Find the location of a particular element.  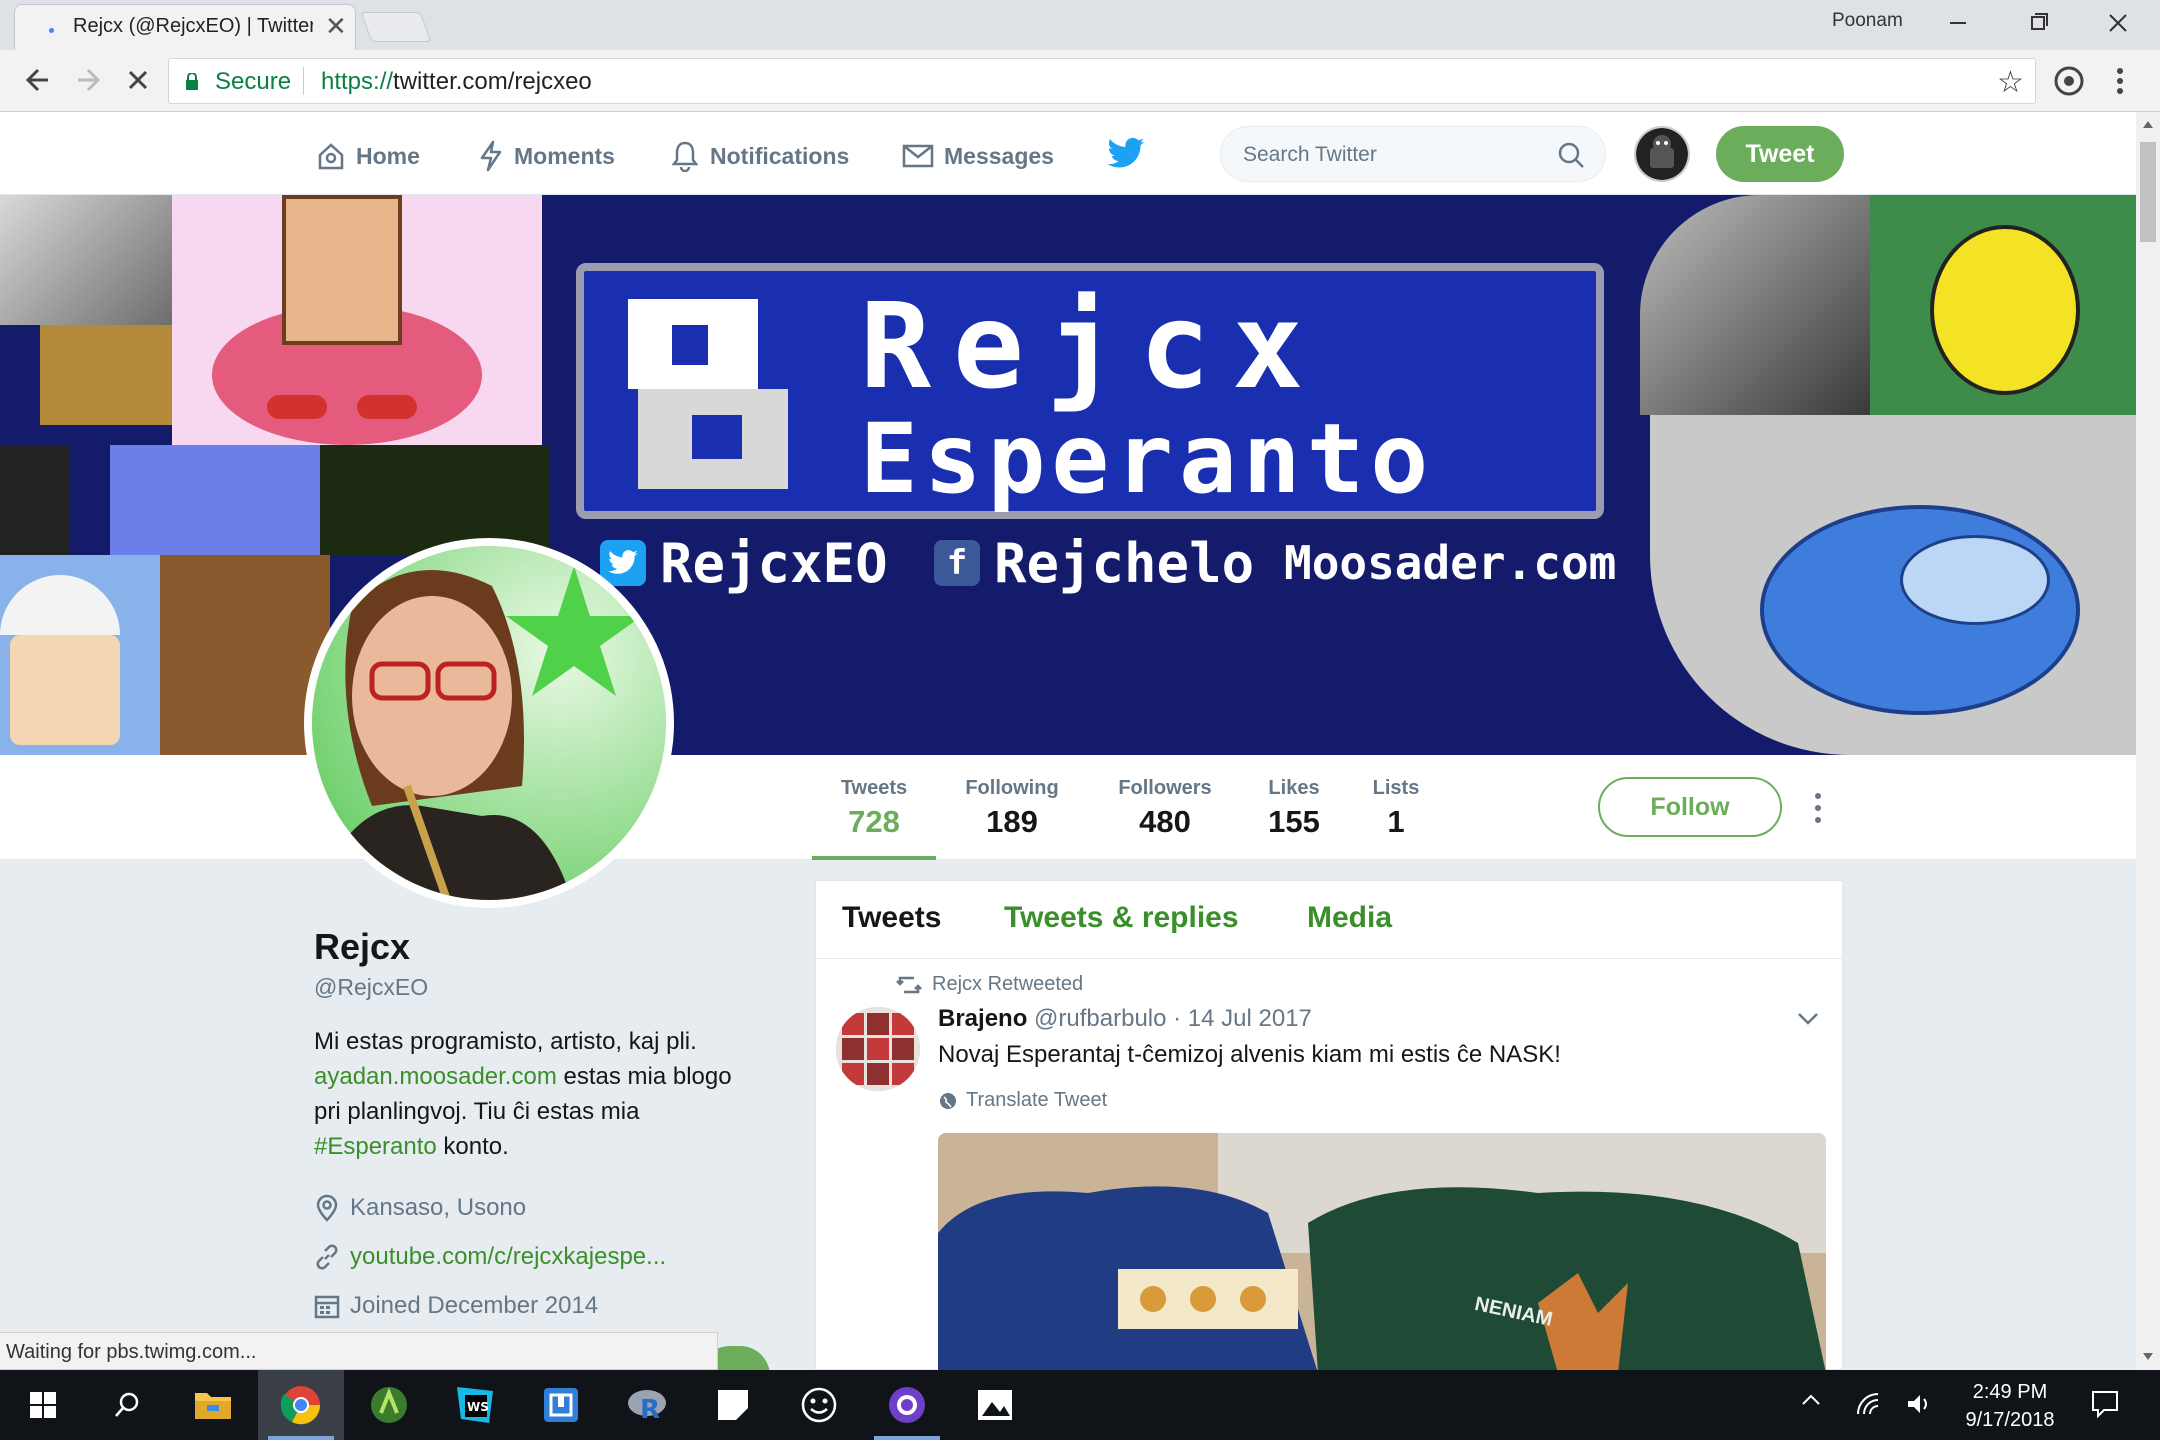

nav-moments: Moments is located at coordinates (546, 156).